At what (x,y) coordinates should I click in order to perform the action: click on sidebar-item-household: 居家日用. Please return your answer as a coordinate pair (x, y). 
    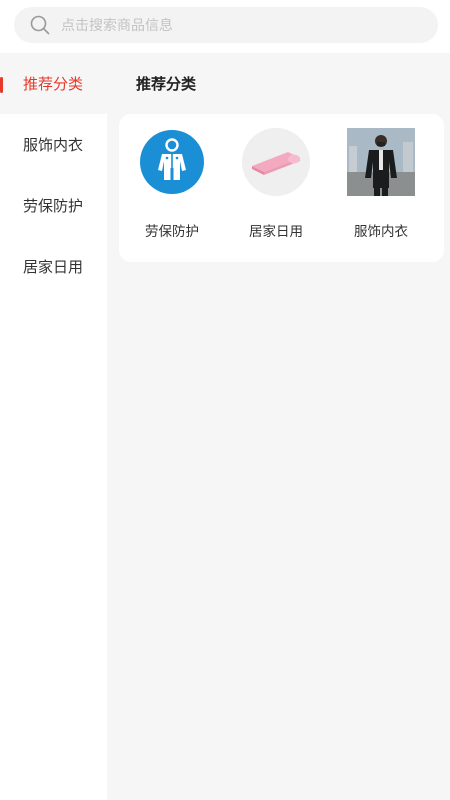
    Looking at the image, I should click on (53, 266).